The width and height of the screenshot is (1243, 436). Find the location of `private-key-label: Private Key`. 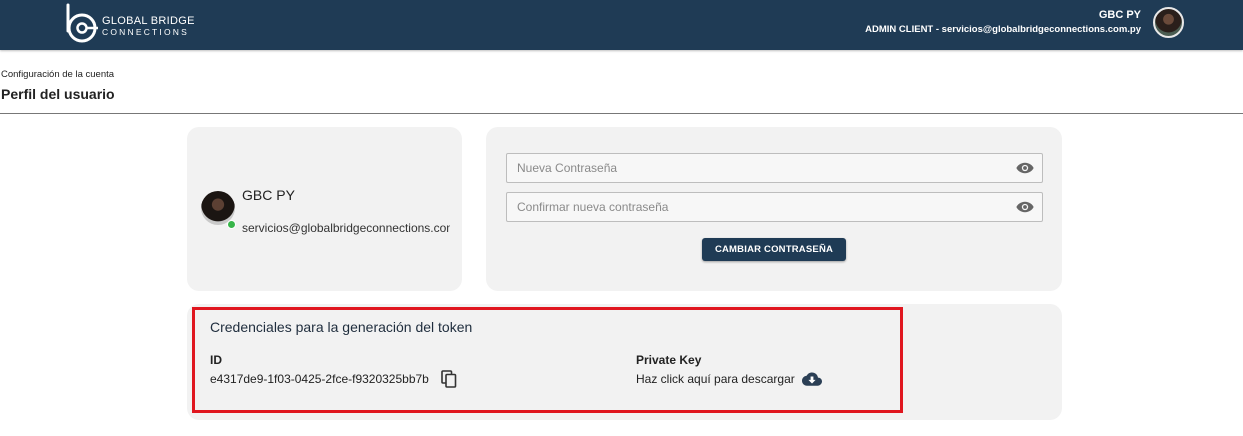

private-key-label: Private Key is located at coordinates (669, 360).